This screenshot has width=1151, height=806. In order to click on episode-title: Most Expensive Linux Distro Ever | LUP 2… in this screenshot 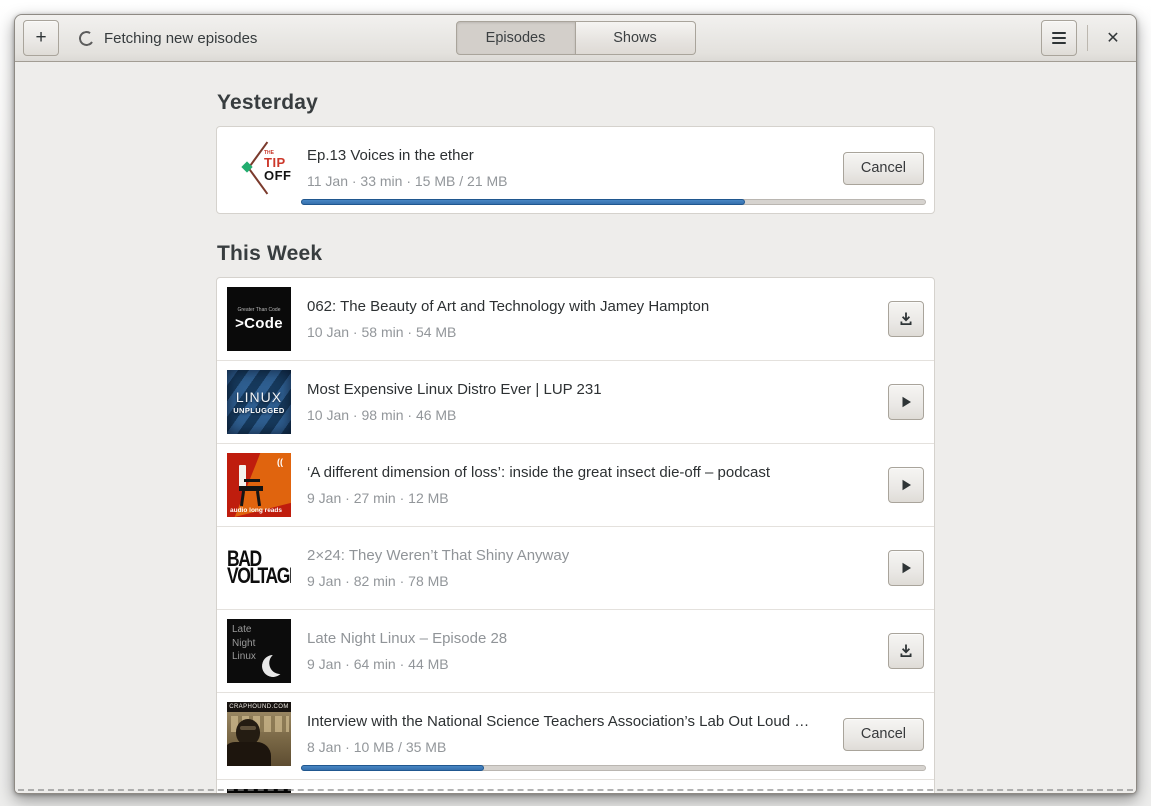, I will do `click(454, 389)`.